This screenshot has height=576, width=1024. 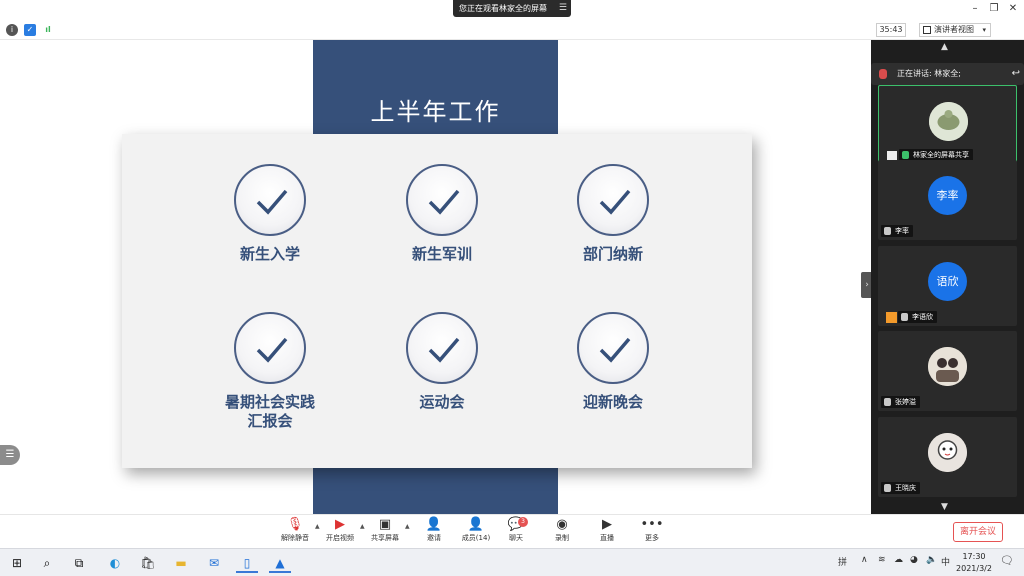 I want to click on input-method-indicator: 拼, so click(x=842, y=561).